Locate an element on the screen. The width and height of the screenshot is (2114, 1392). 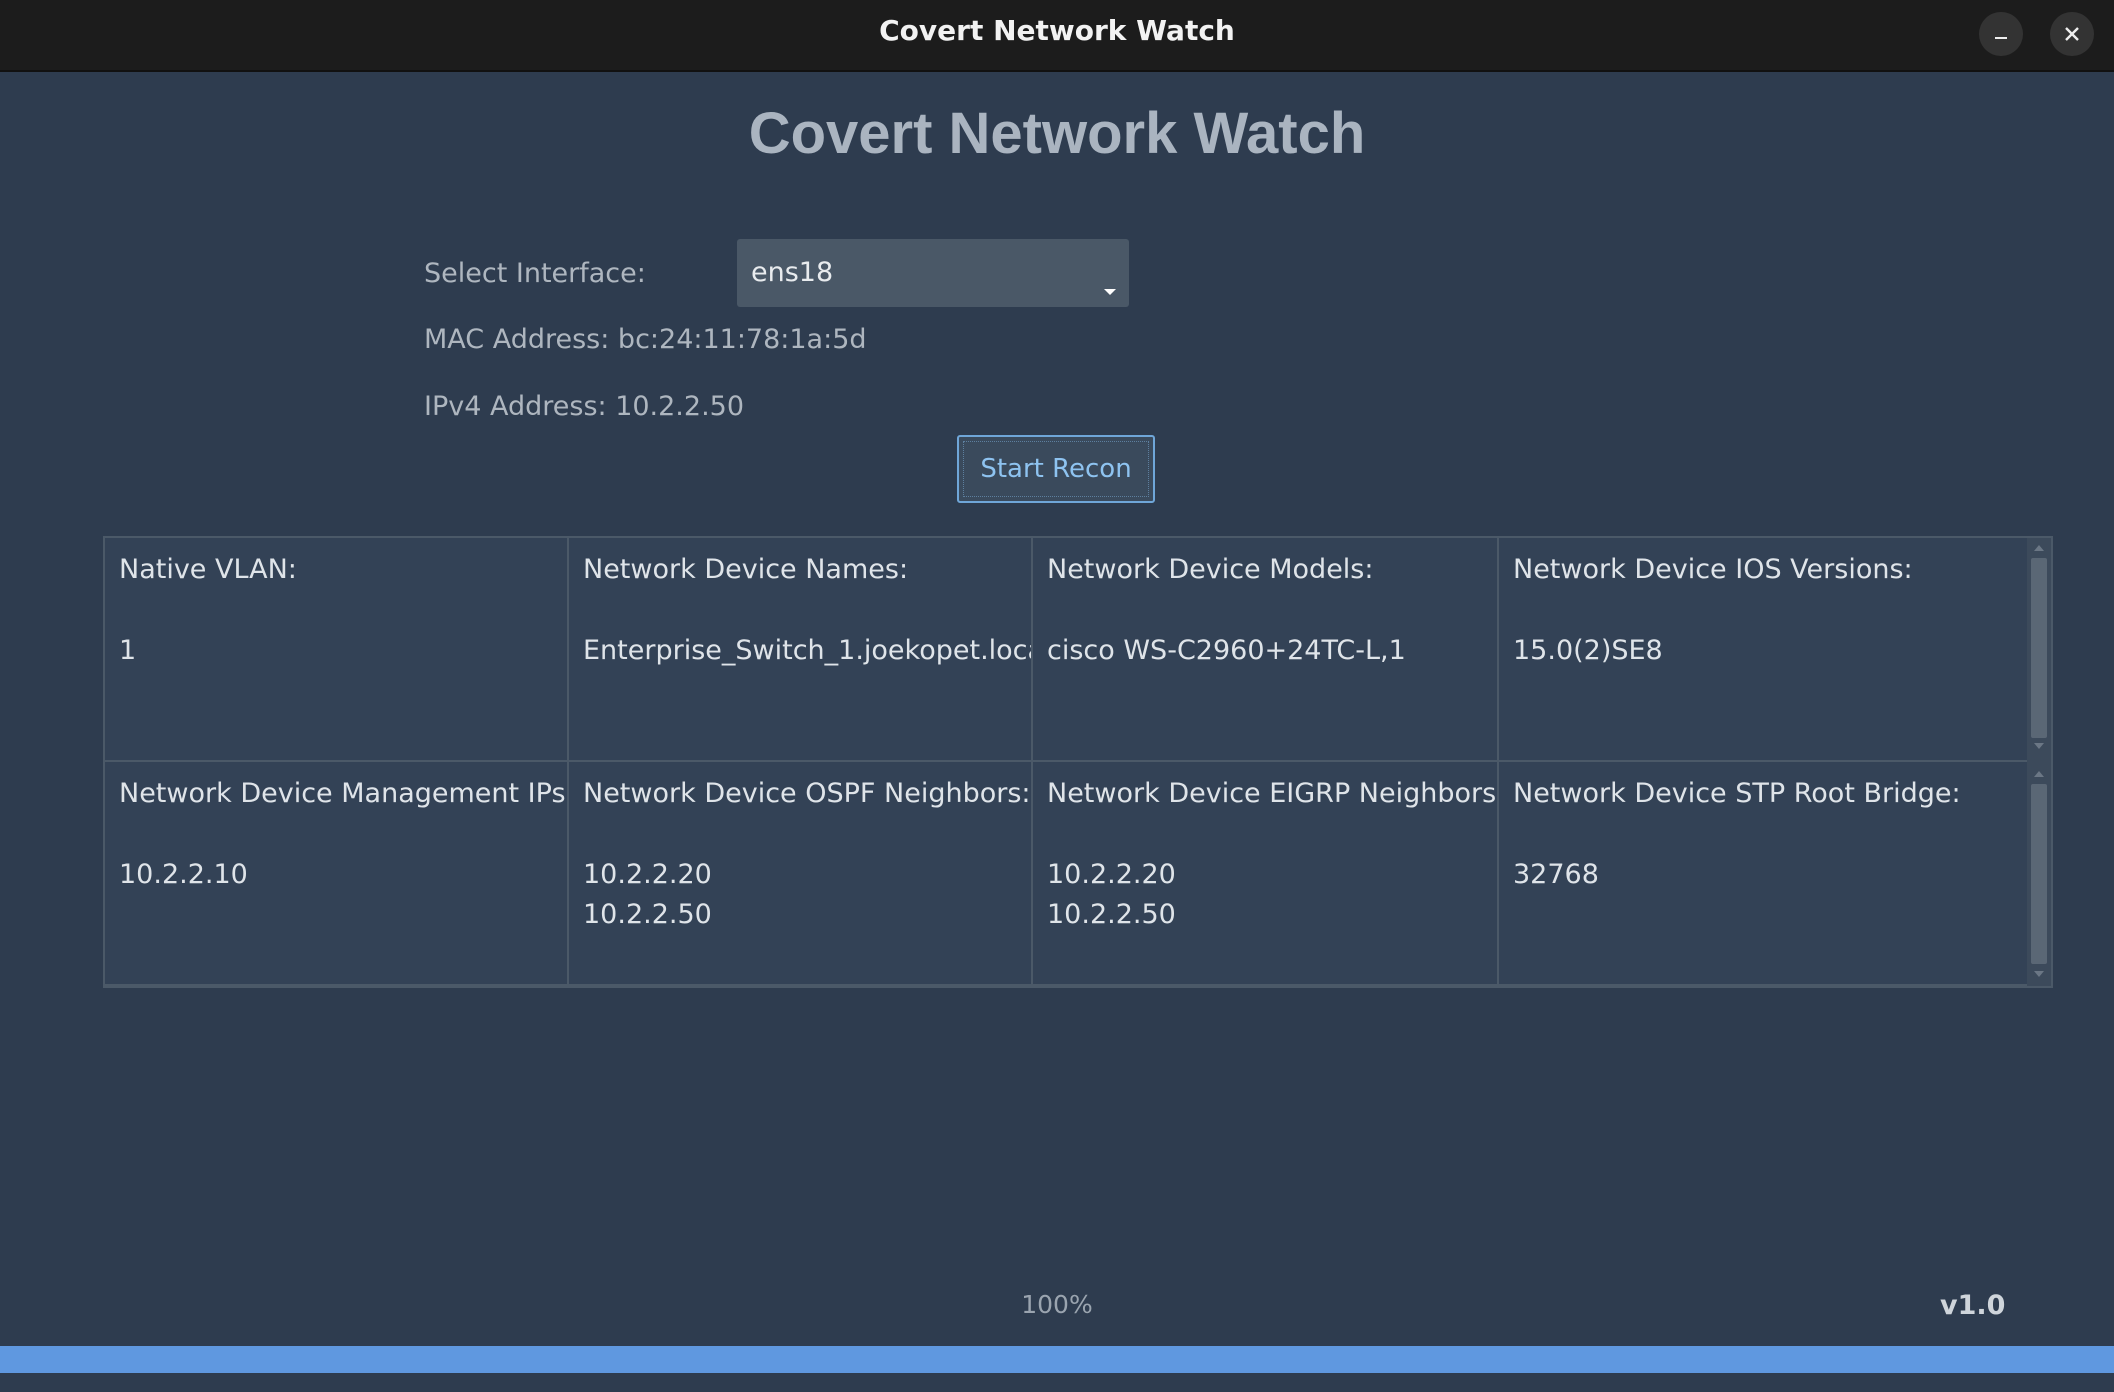
result-cell: Native VLAN: 1 is located at coordinates (337, 650).